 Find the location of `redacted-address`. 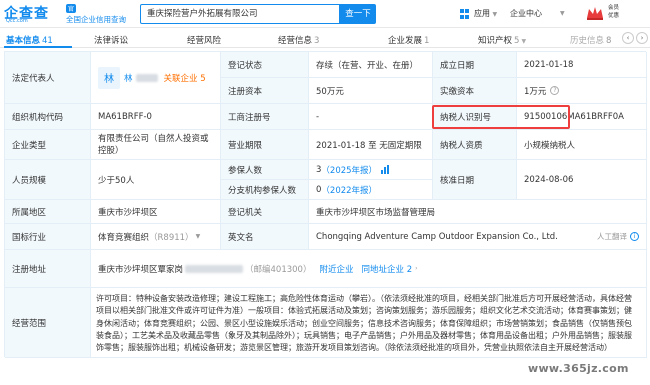

redacted-address is located at coordinates (214, 268).